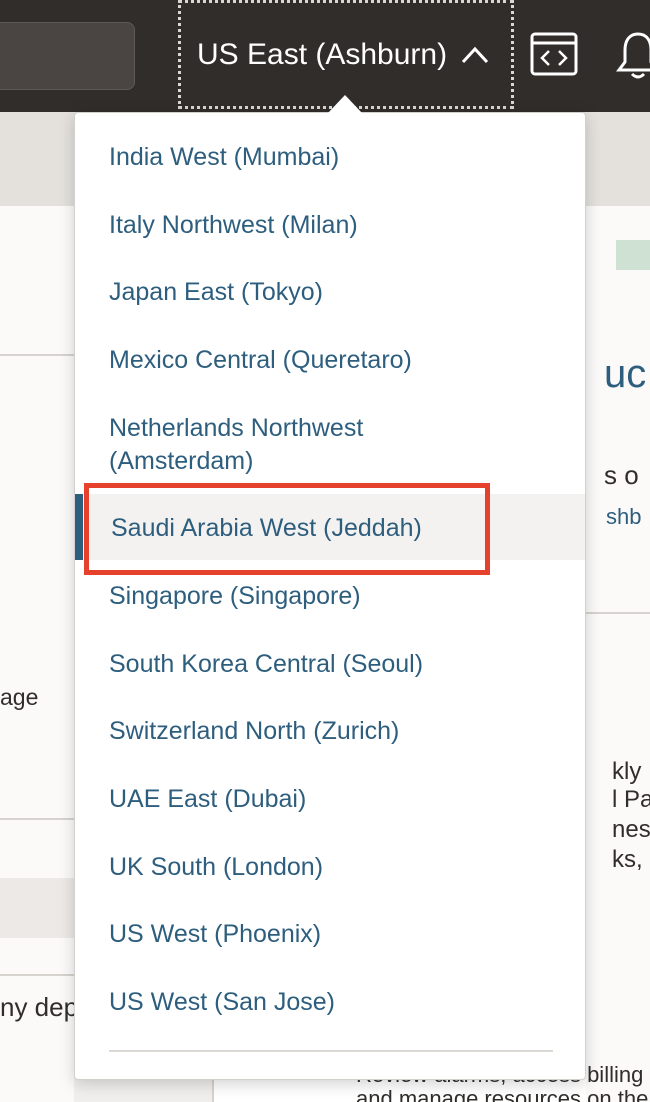  I want to click on top-header-bar: US East (Ashburn), so click(325, 56).